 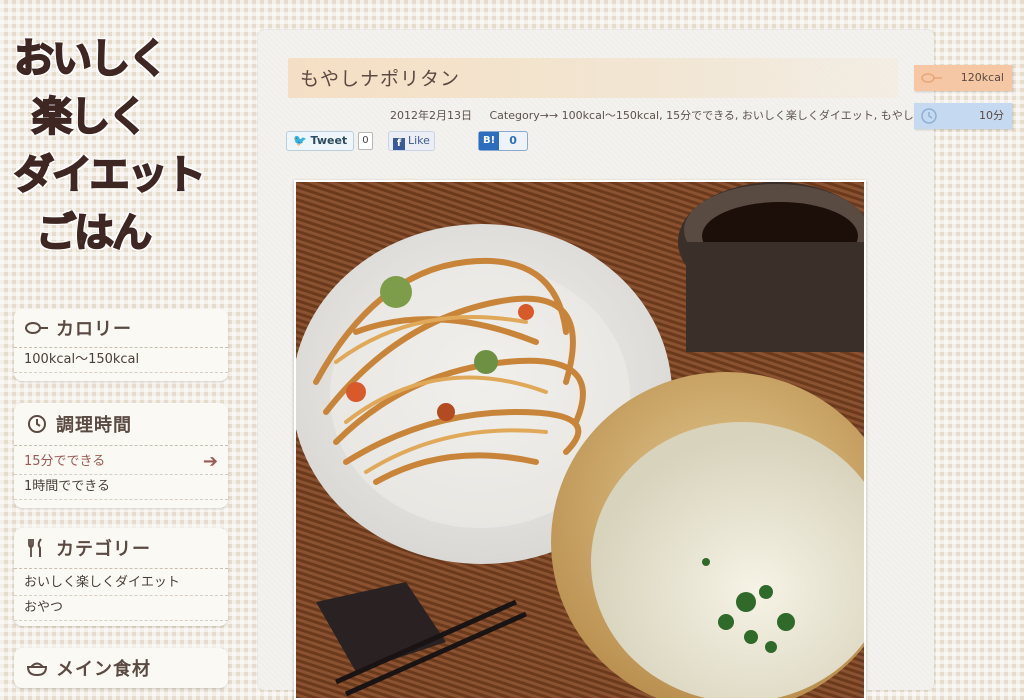 I want to click on main-ingredient-widget-title: メイン食材, so click(x=103, y=669).